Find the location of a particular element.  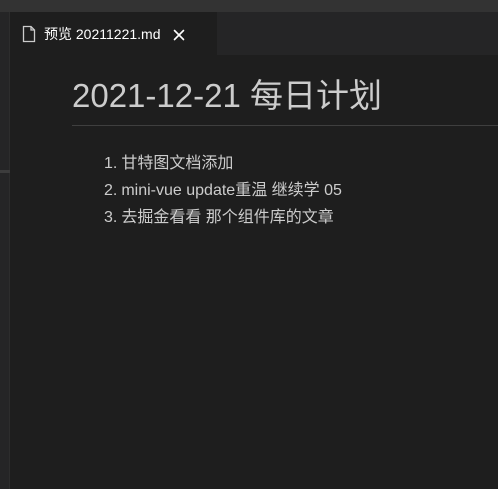

list-item: 3. 去掘金看看 那个组件库的文章 is located at coordinates (223, 217).